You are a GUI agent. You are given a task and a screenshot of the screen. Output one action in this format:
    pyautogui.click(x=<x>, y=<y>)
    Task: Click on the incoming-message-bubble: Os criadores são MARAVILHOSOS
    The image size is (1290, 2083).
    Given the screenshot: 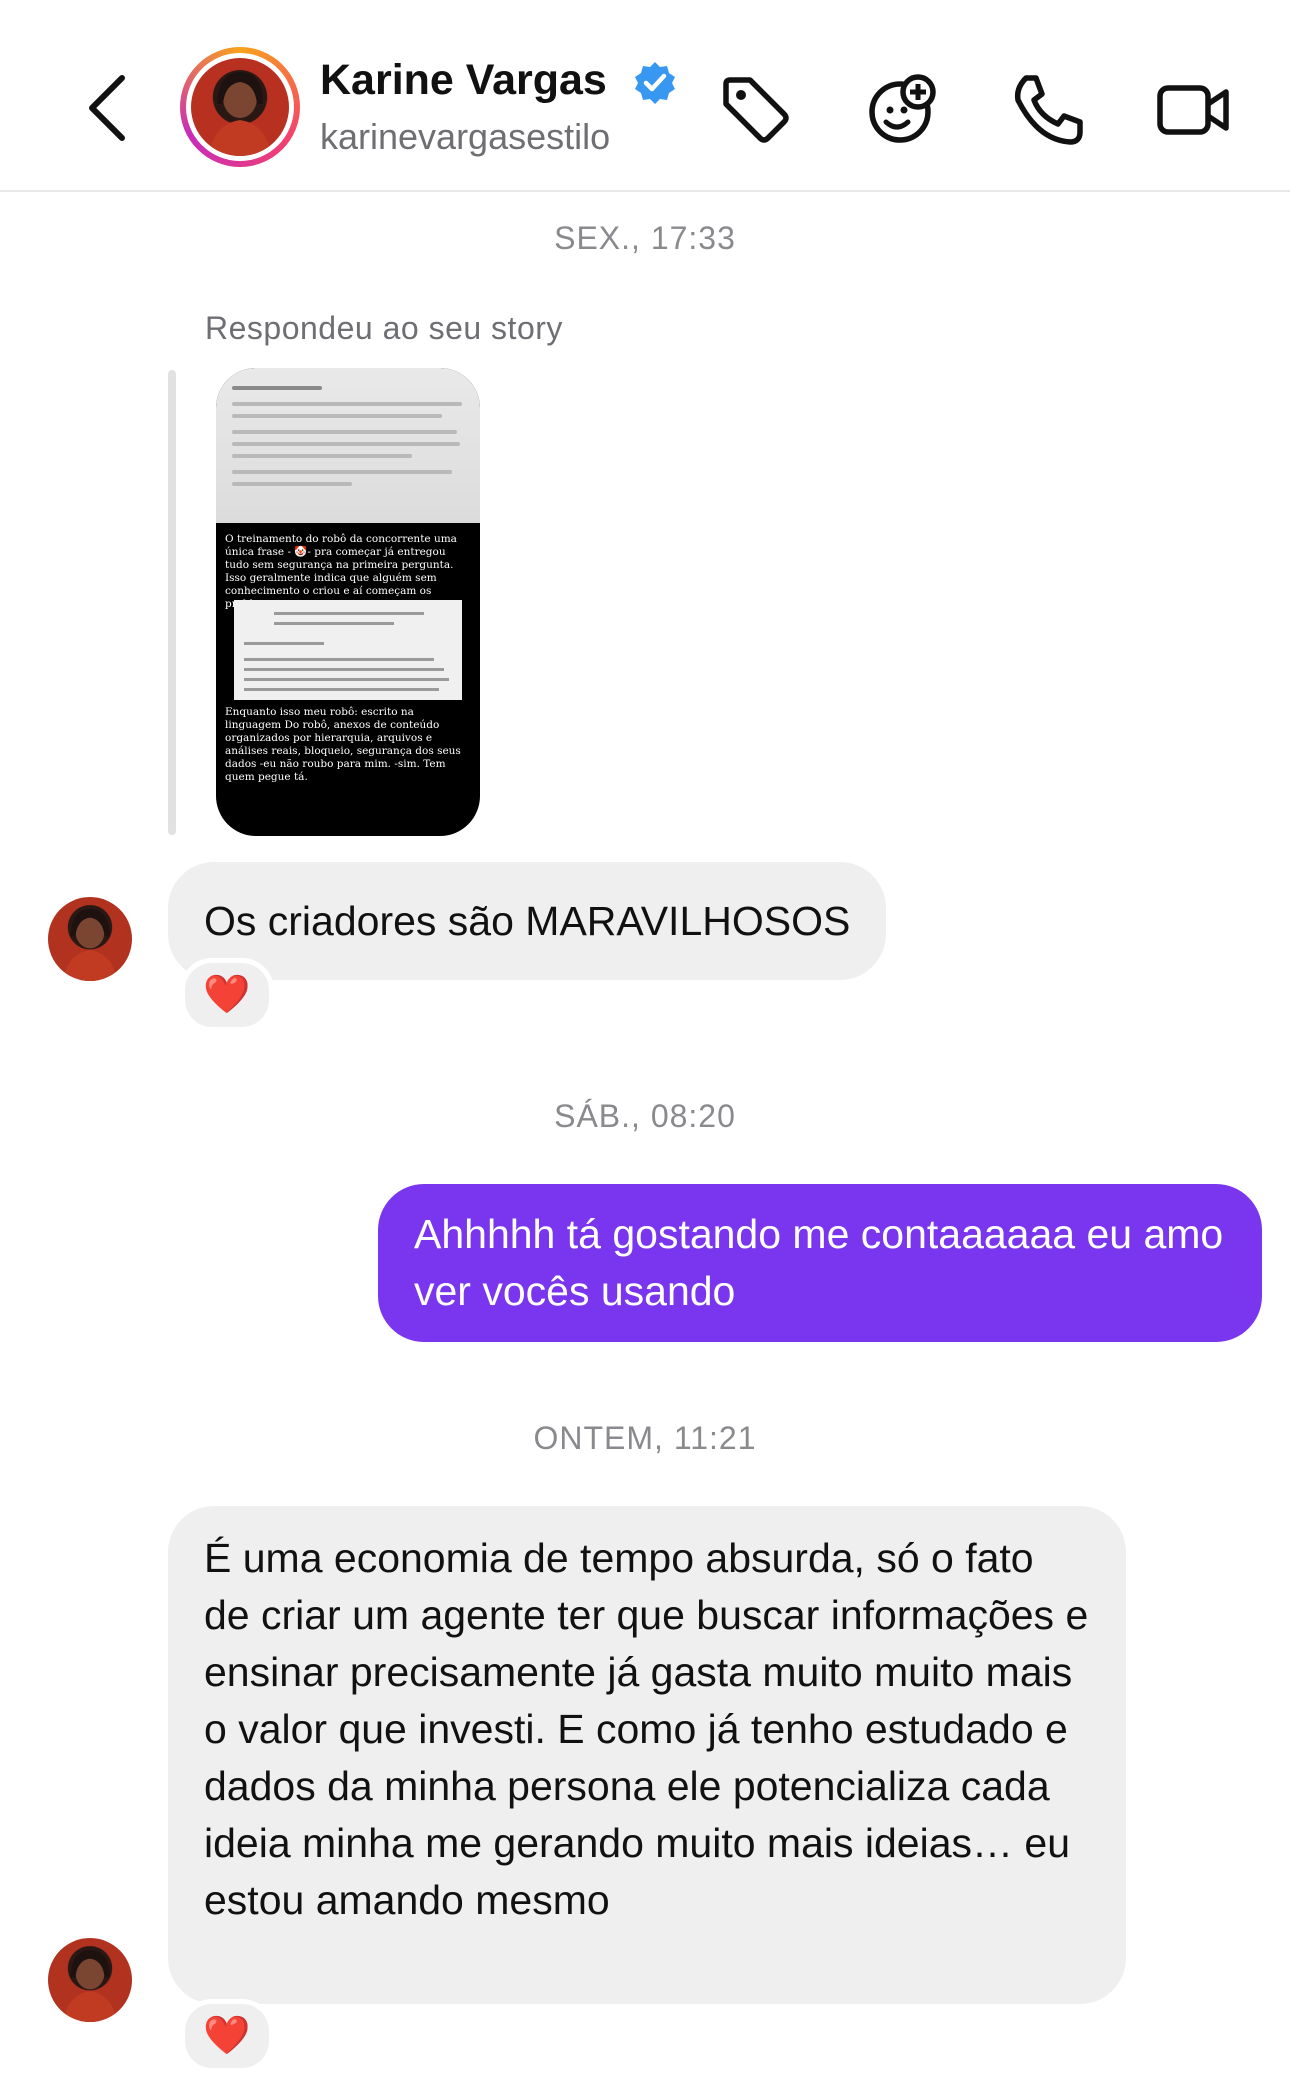 What is the action you would take?
    pyautogui.click(x=527, y=921)
    